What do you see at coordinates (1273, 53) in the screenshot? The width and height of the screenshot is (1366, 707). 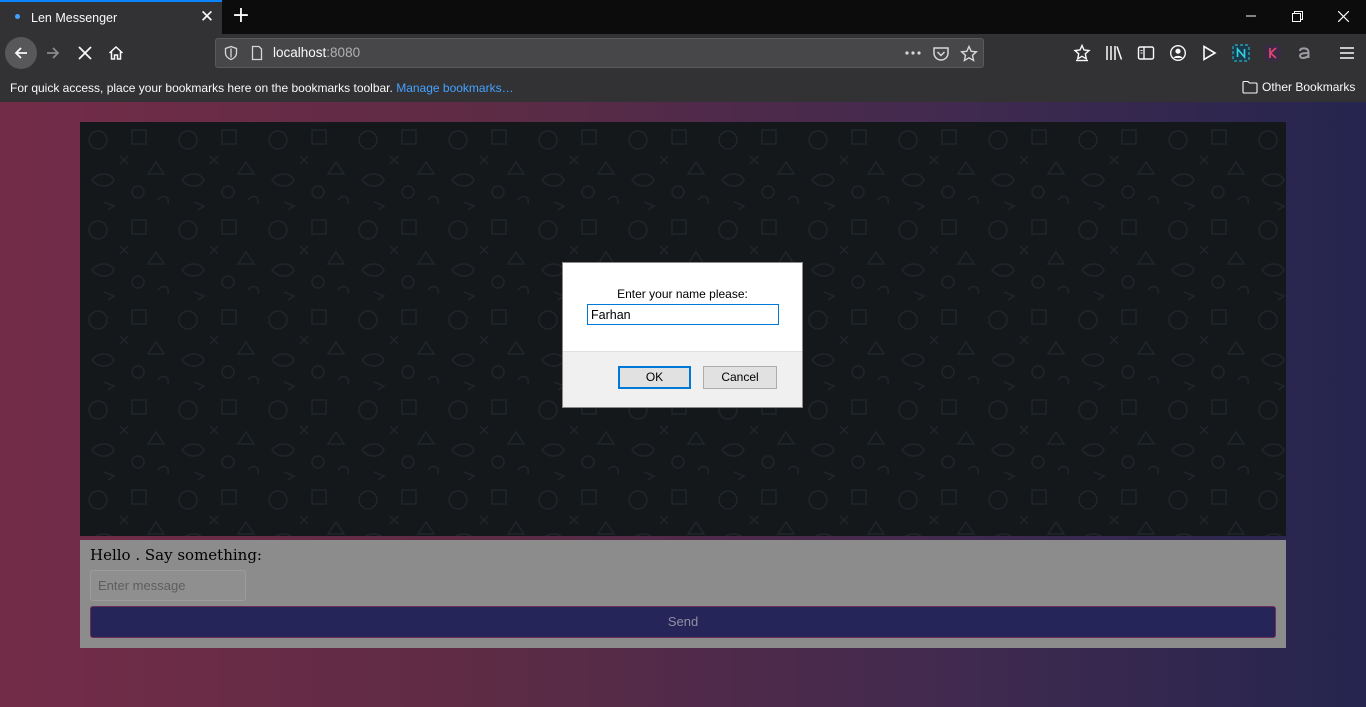 I see `extension-k-icon` at bounding box center [1273, 53].